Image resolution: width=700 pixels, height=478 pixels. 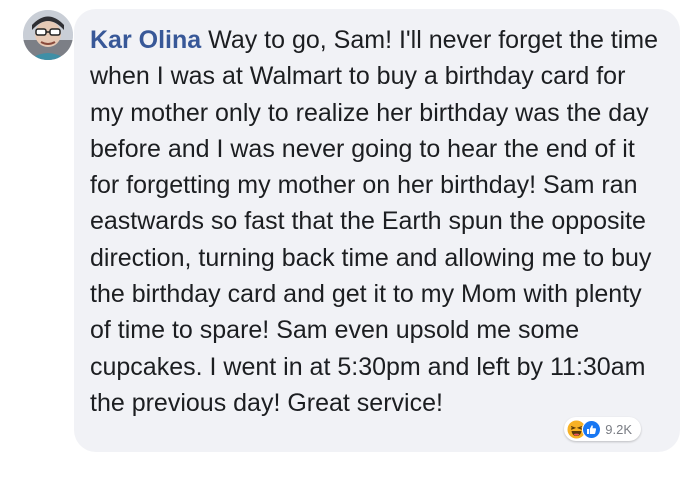 I want to click on avatar, so click(x=48, y=35).